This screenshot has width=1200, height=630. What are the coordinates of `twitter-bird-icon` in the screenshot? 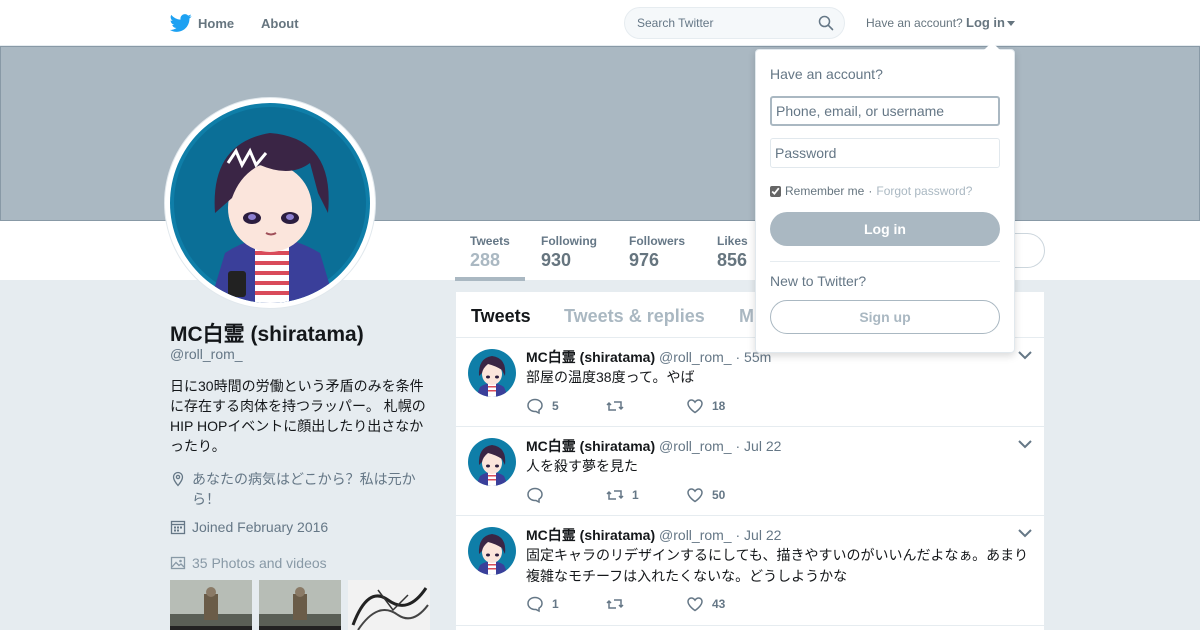 It's located at (181, 23).